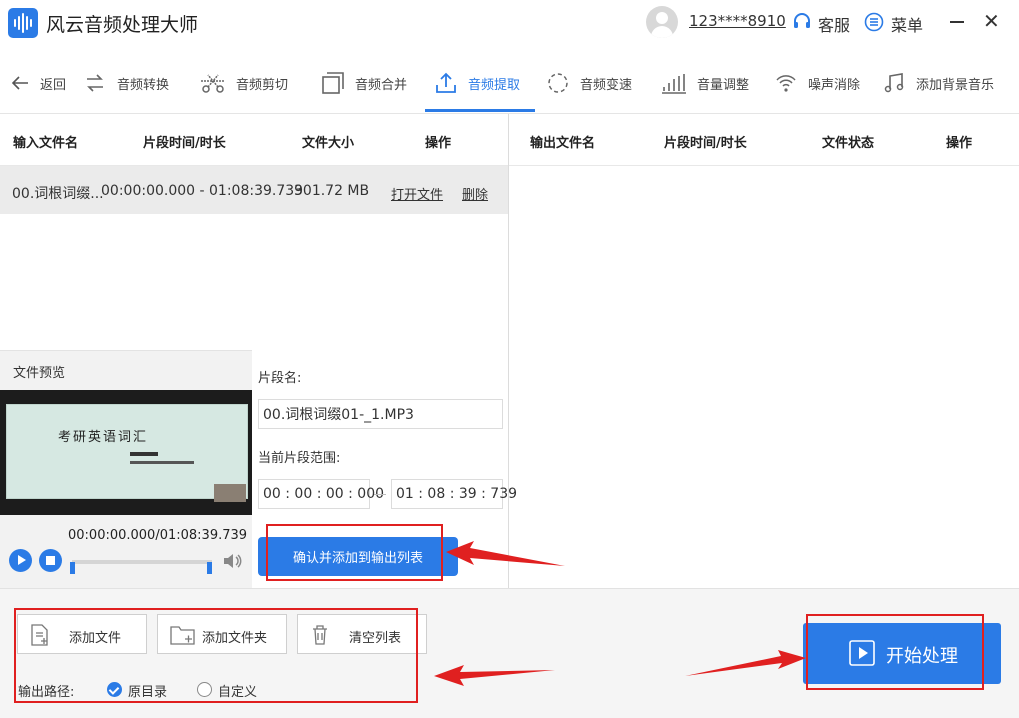 The image size is (1019, 718). I want to click on app-title: 风云音频处理大师, so click(122, 25).